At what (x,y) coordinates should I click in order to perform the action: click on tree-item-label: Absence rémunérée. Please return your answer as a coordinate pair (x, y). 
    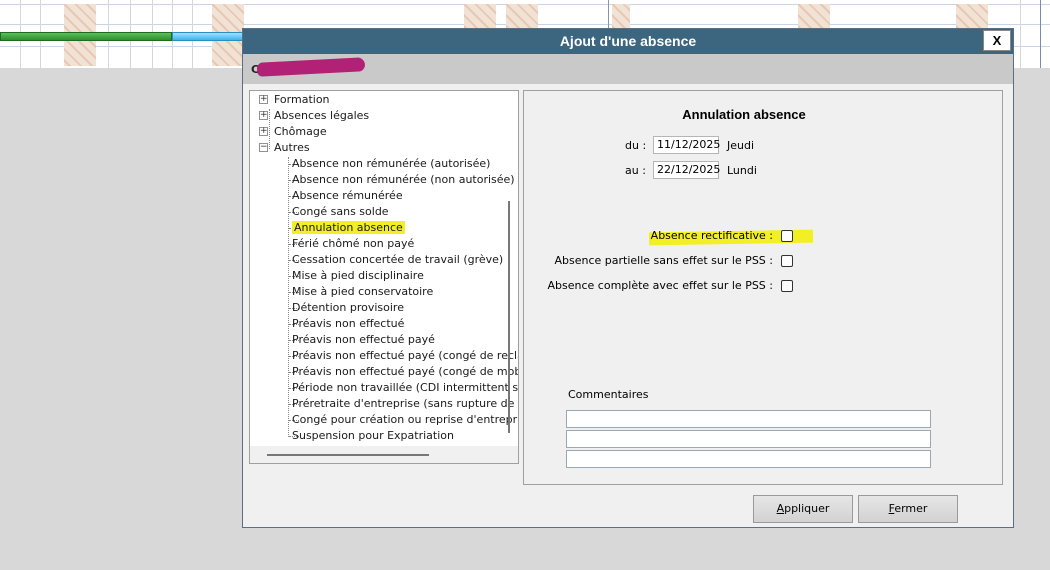
    Looking at the image, I should click on (347, 195).